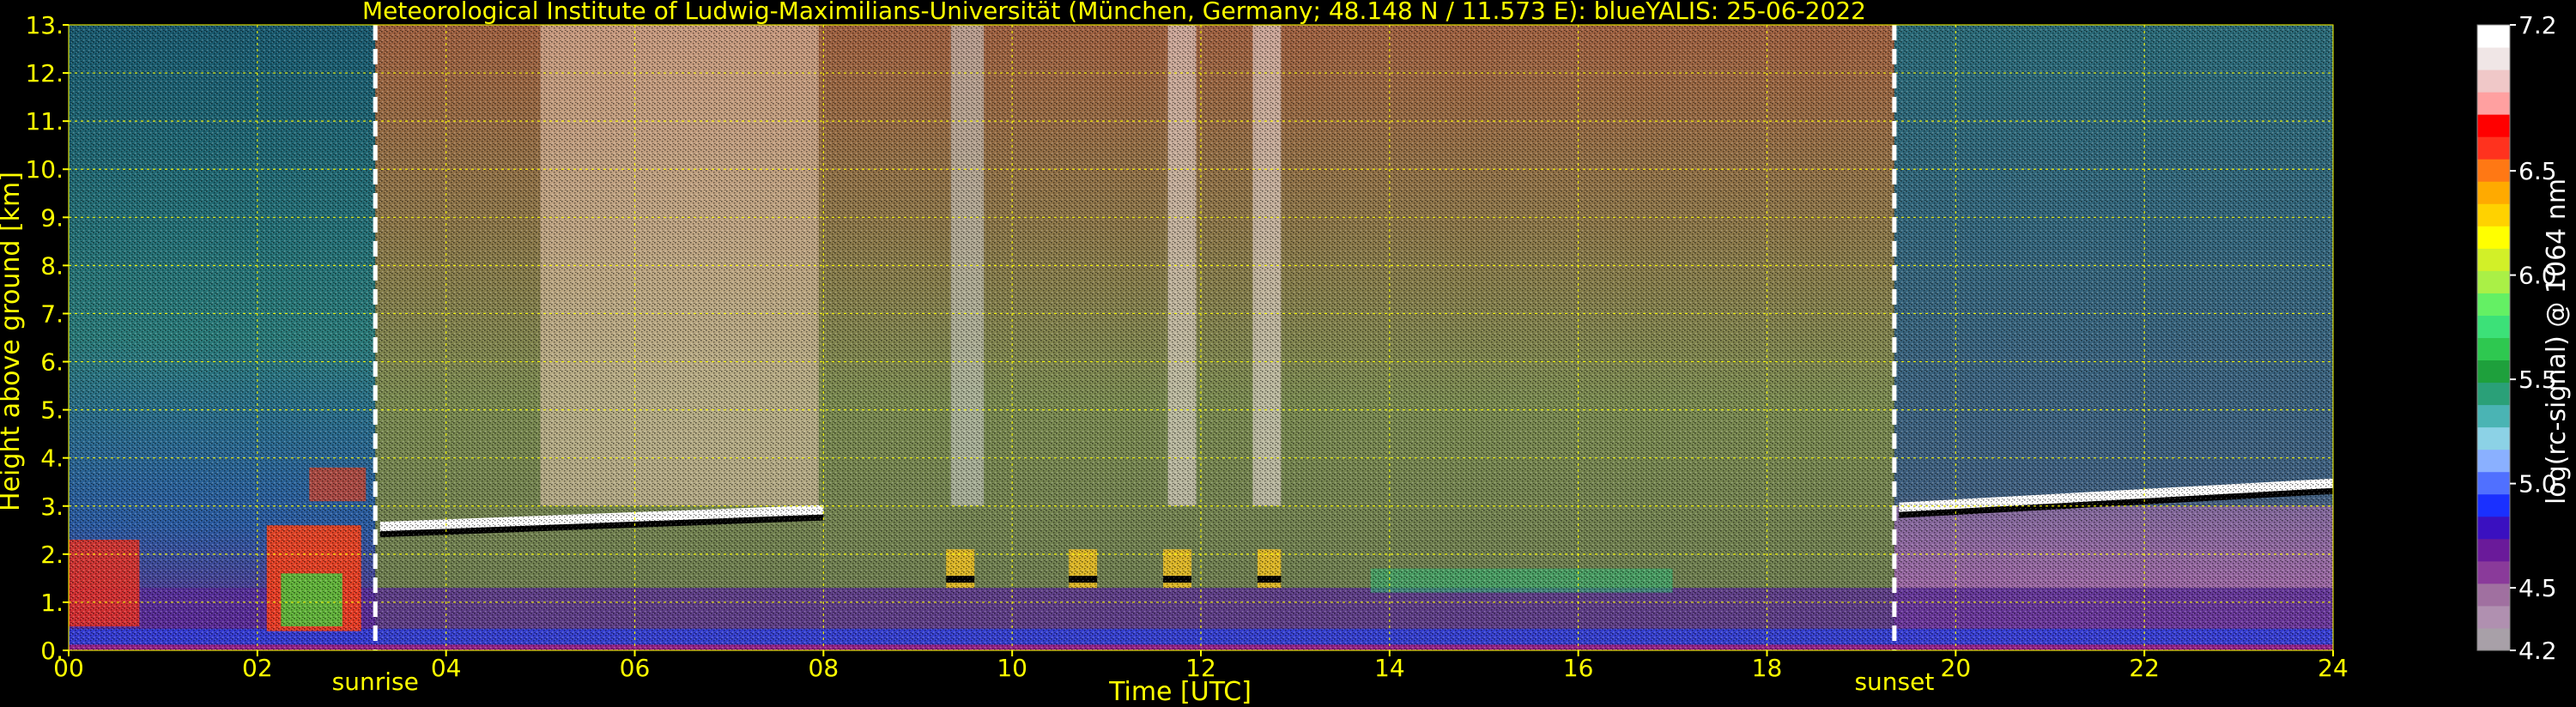  I want to click on y-tick-label: 9., so click(52, 217).